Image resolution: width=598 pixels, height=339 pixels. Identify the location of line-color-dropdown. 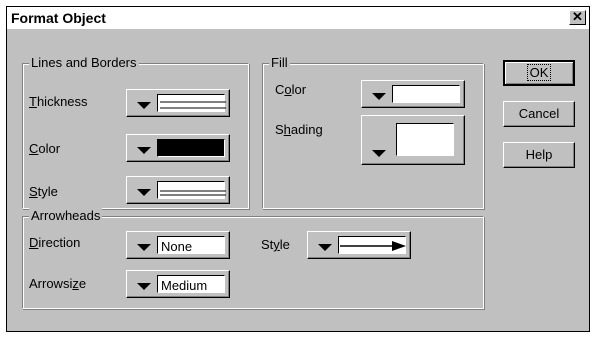
(178, 148).